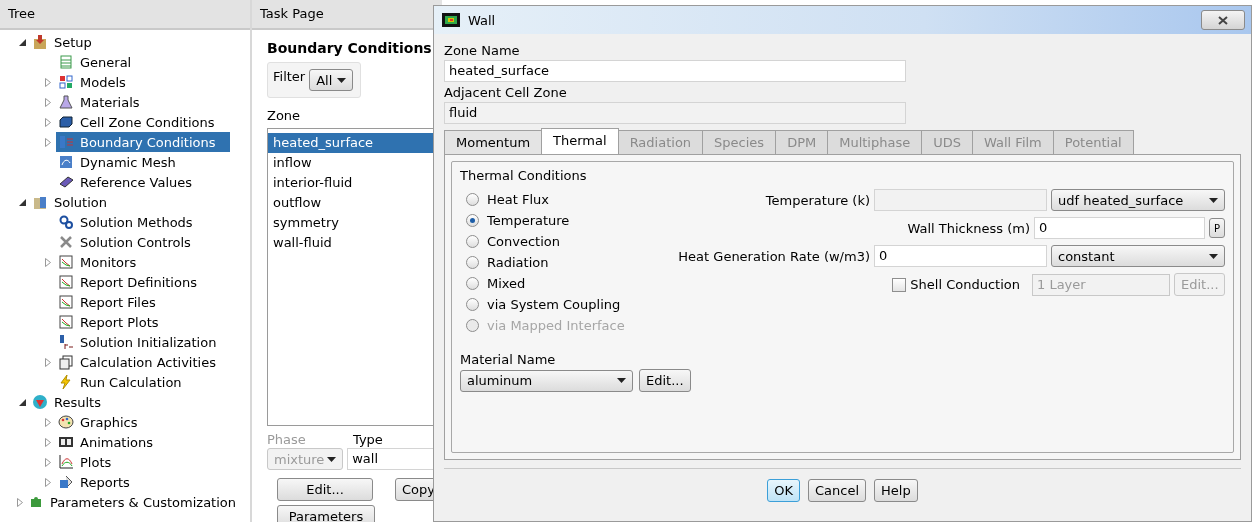 This screenshot has height=522, width=1252. What do you see at coordinates (817, 200) in the screenshot?
I see `temperature-label: Temperature (k)` at bounding box center [817, 200].